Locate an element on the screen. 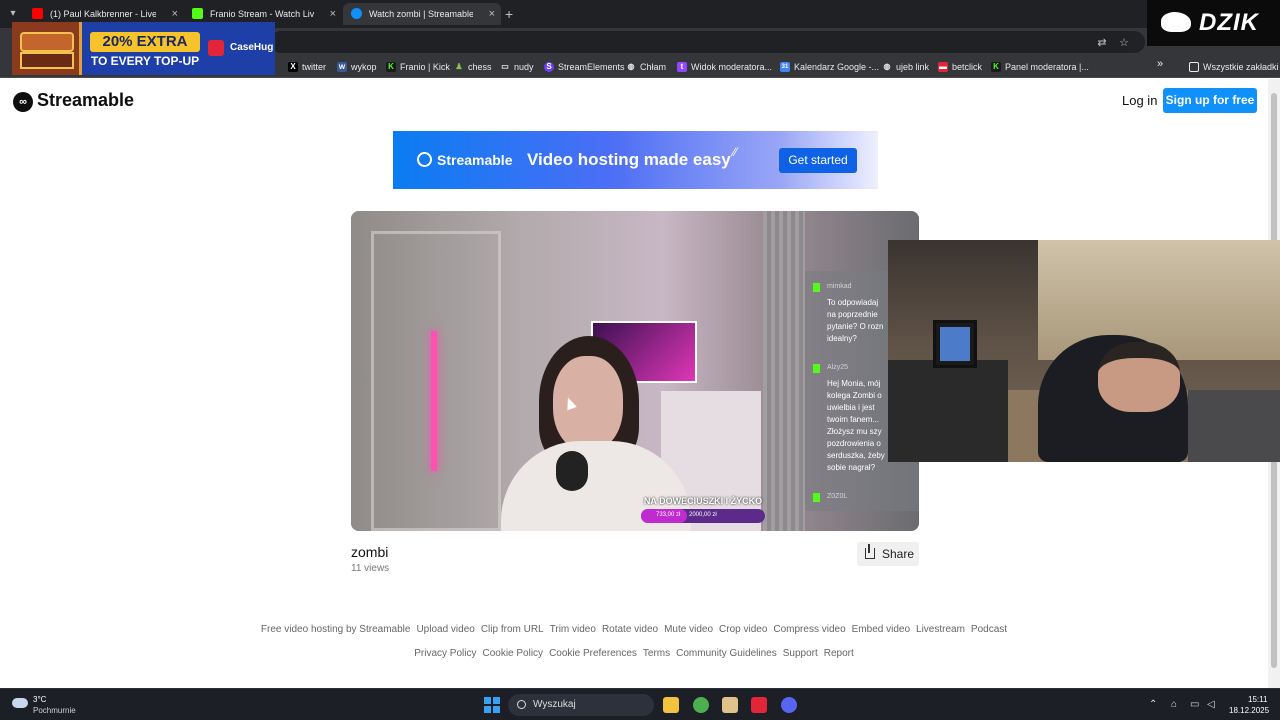  address-bar: ⇄ ☆ is located at coordinates (707, 42).